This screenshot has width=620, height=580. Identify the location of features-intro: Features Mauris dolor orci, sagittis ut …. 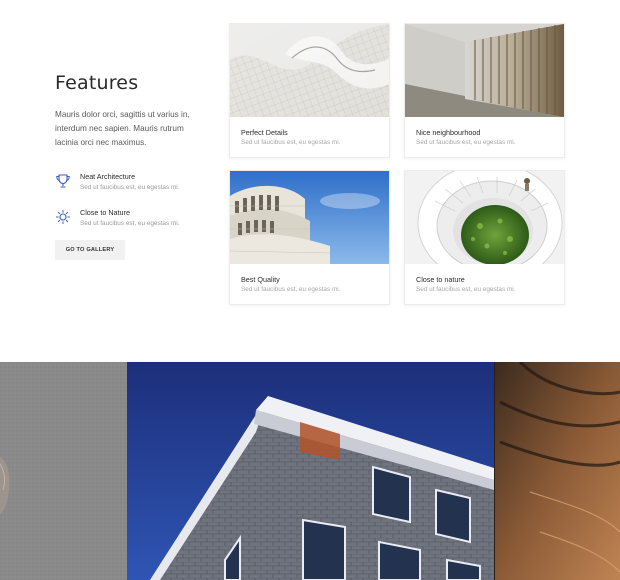
(130, 166).